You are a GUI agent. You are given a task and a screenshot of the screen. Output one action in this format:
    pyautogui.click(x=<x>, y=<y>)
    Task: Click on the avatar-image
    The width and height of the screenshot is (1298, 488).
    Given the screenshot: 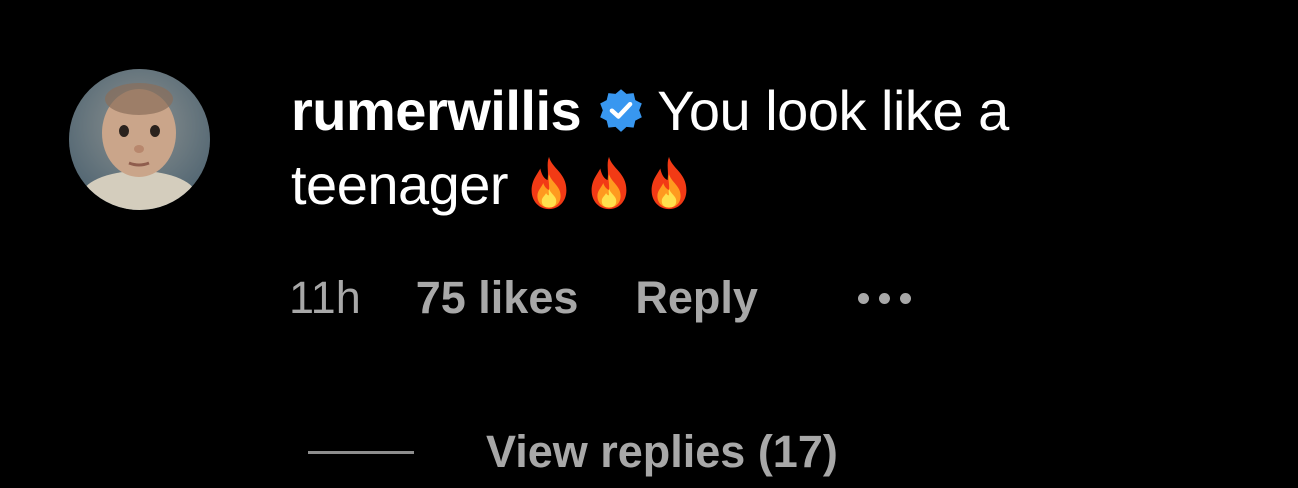 What is the action you would take?
    pyautogui.click(x=139, y=139)
    